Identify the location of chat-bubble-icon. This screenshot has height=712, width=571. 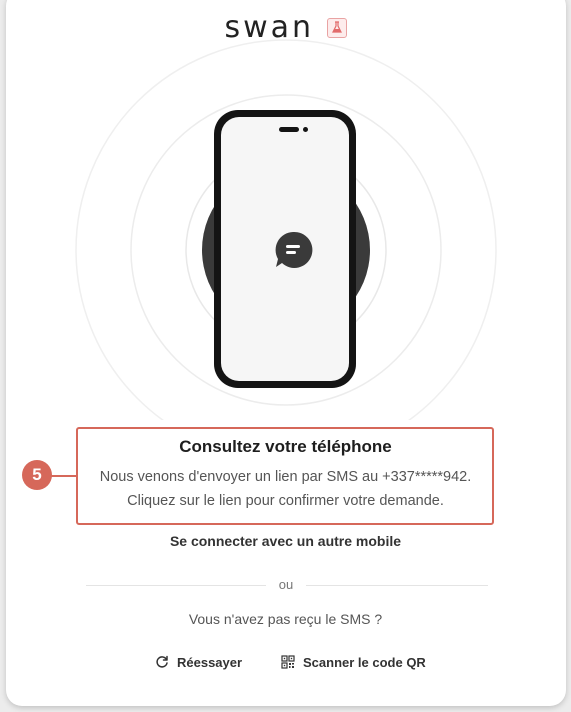
(294, 249).